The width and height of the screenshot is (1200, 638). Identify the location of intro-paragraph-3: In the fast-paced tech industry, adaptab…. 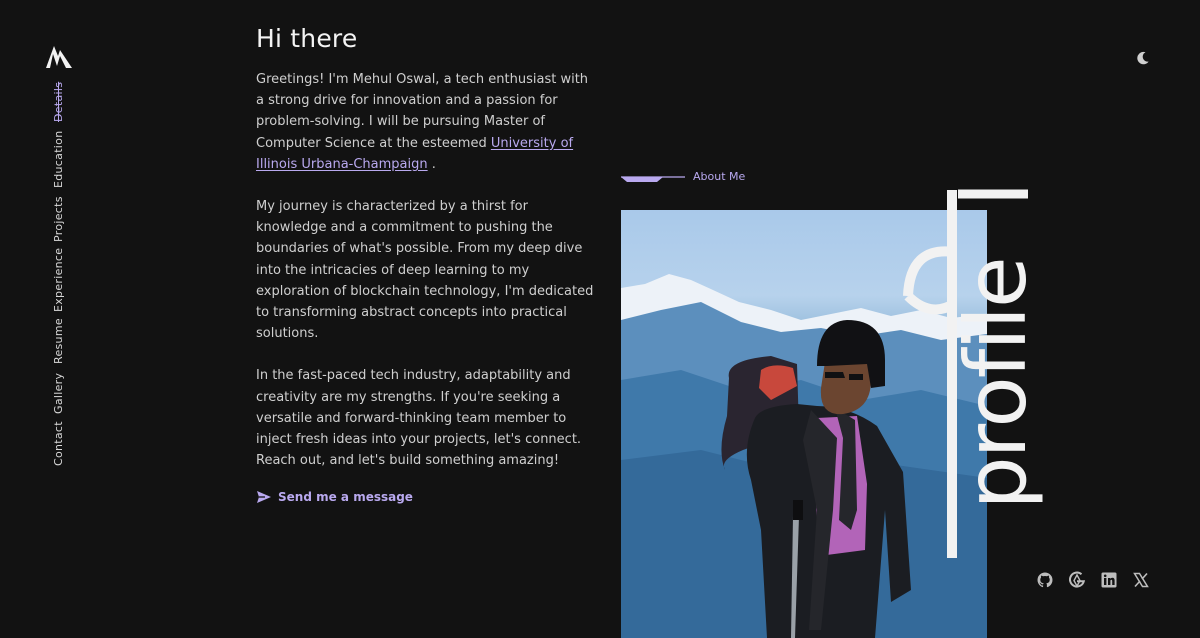
(419, 418).